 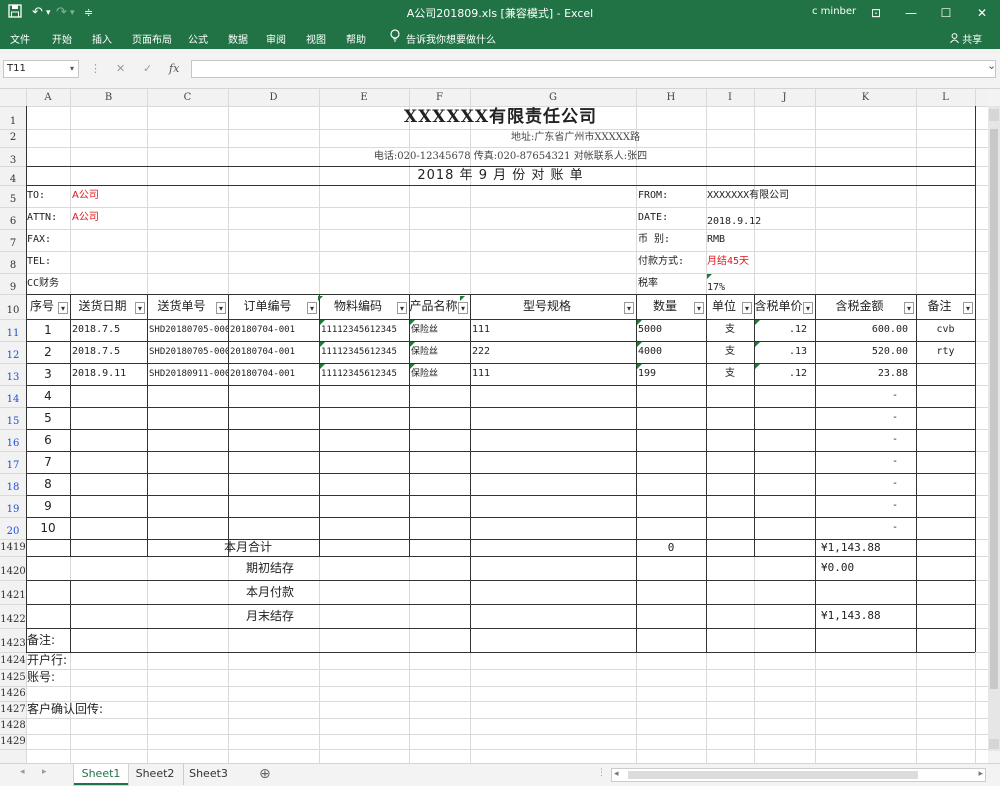 I want to click on cancel-icon: ✕, so click(x=120, y=68).